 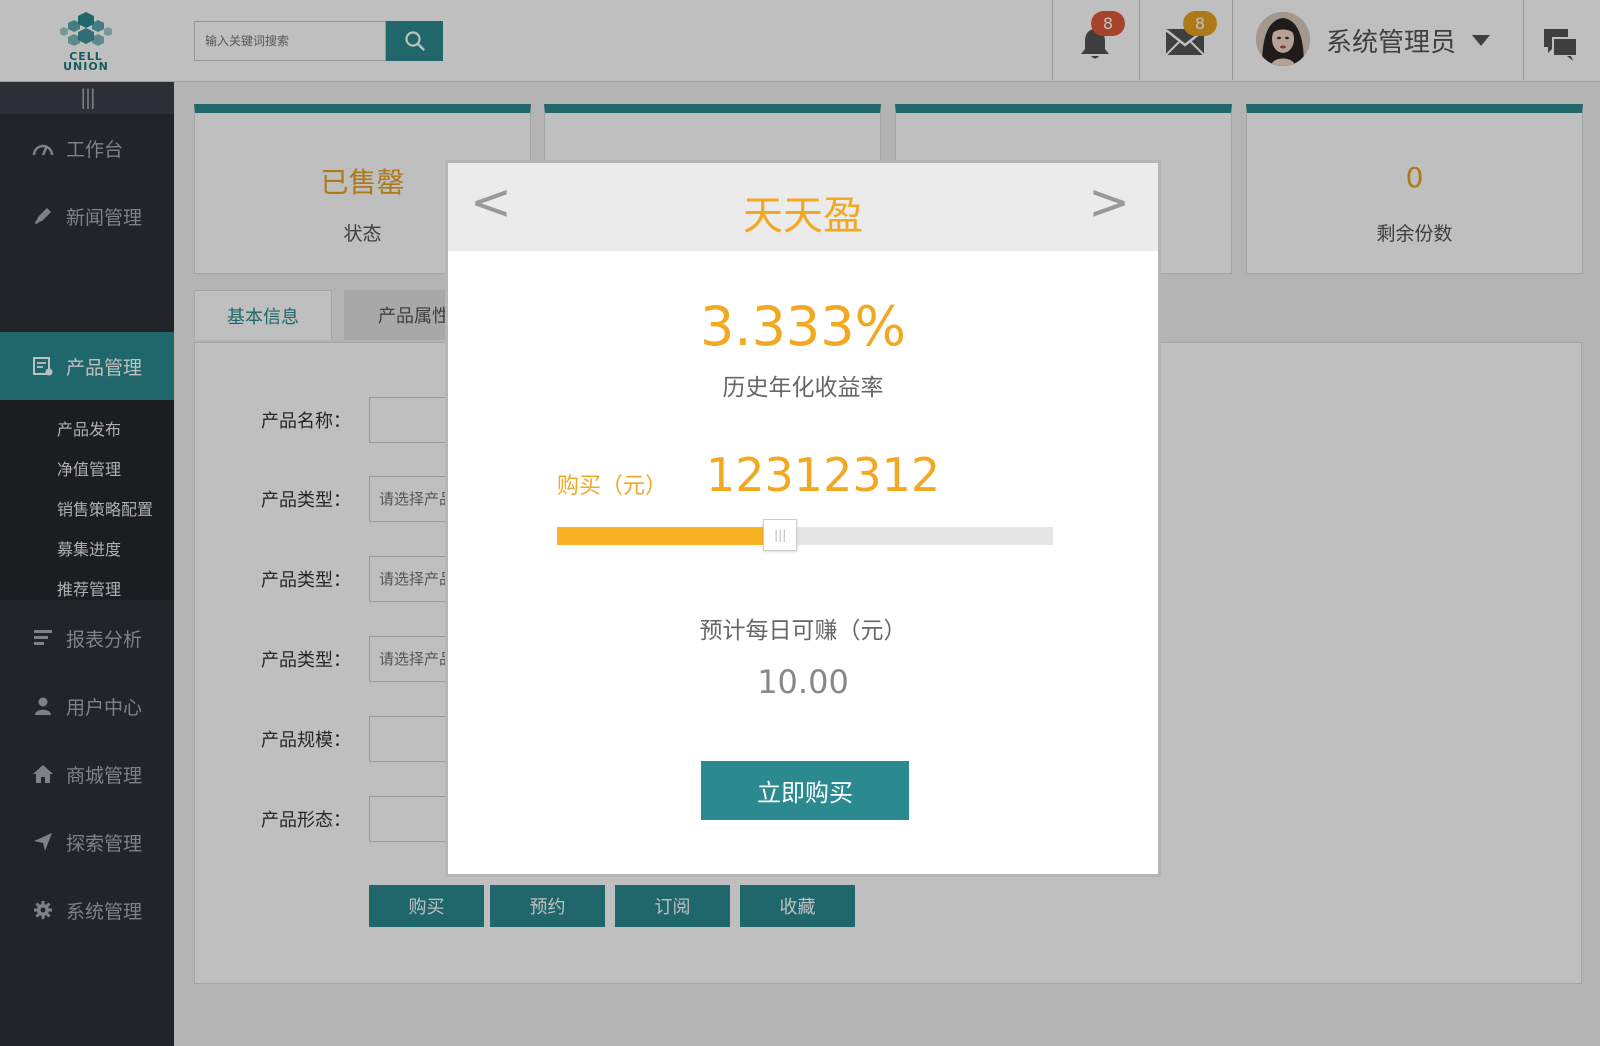 I want to click on annual-rate-label: 历史年化收益率, so click(x=803, y=388).